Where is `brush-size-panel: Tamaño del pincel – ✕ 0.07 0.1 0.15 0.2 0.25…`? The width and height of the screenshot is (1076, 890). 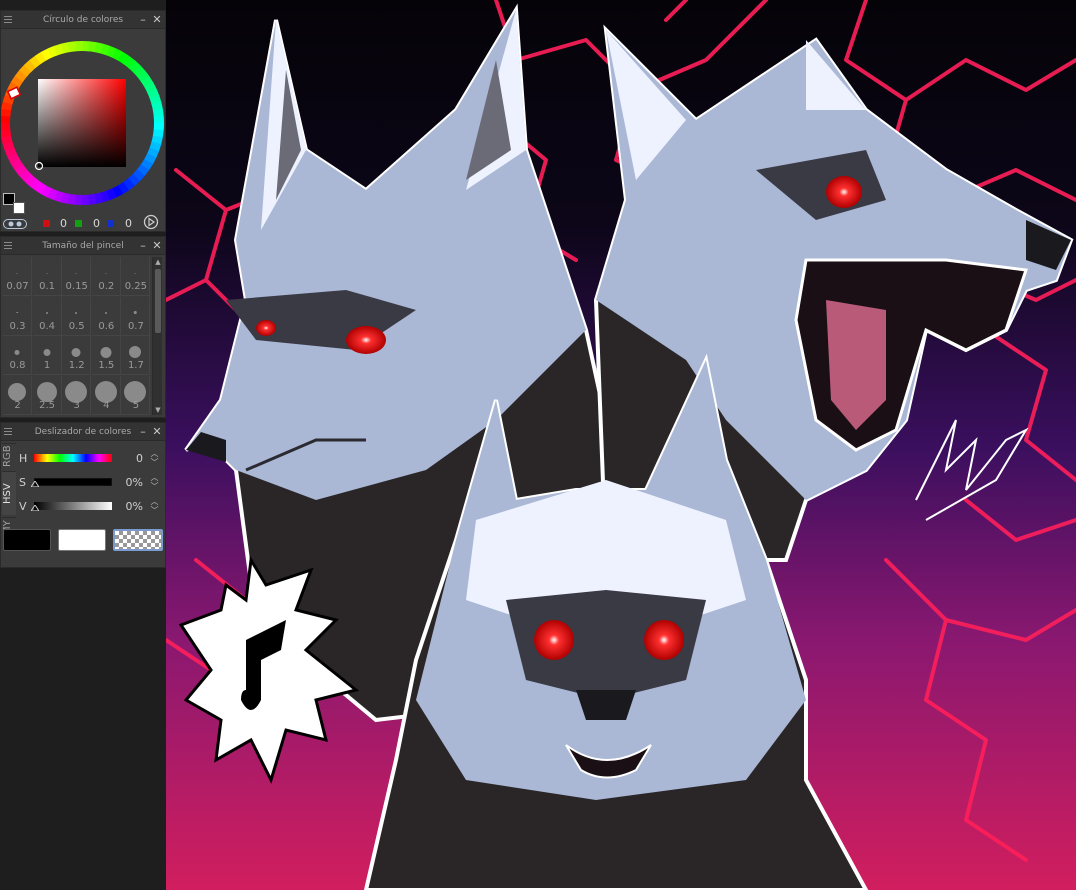 brush-size-panel: Tamaño del pincel – ✕ 0.07 0.1 0.15 0.2 0.25… is located at coordinates (83, 327).